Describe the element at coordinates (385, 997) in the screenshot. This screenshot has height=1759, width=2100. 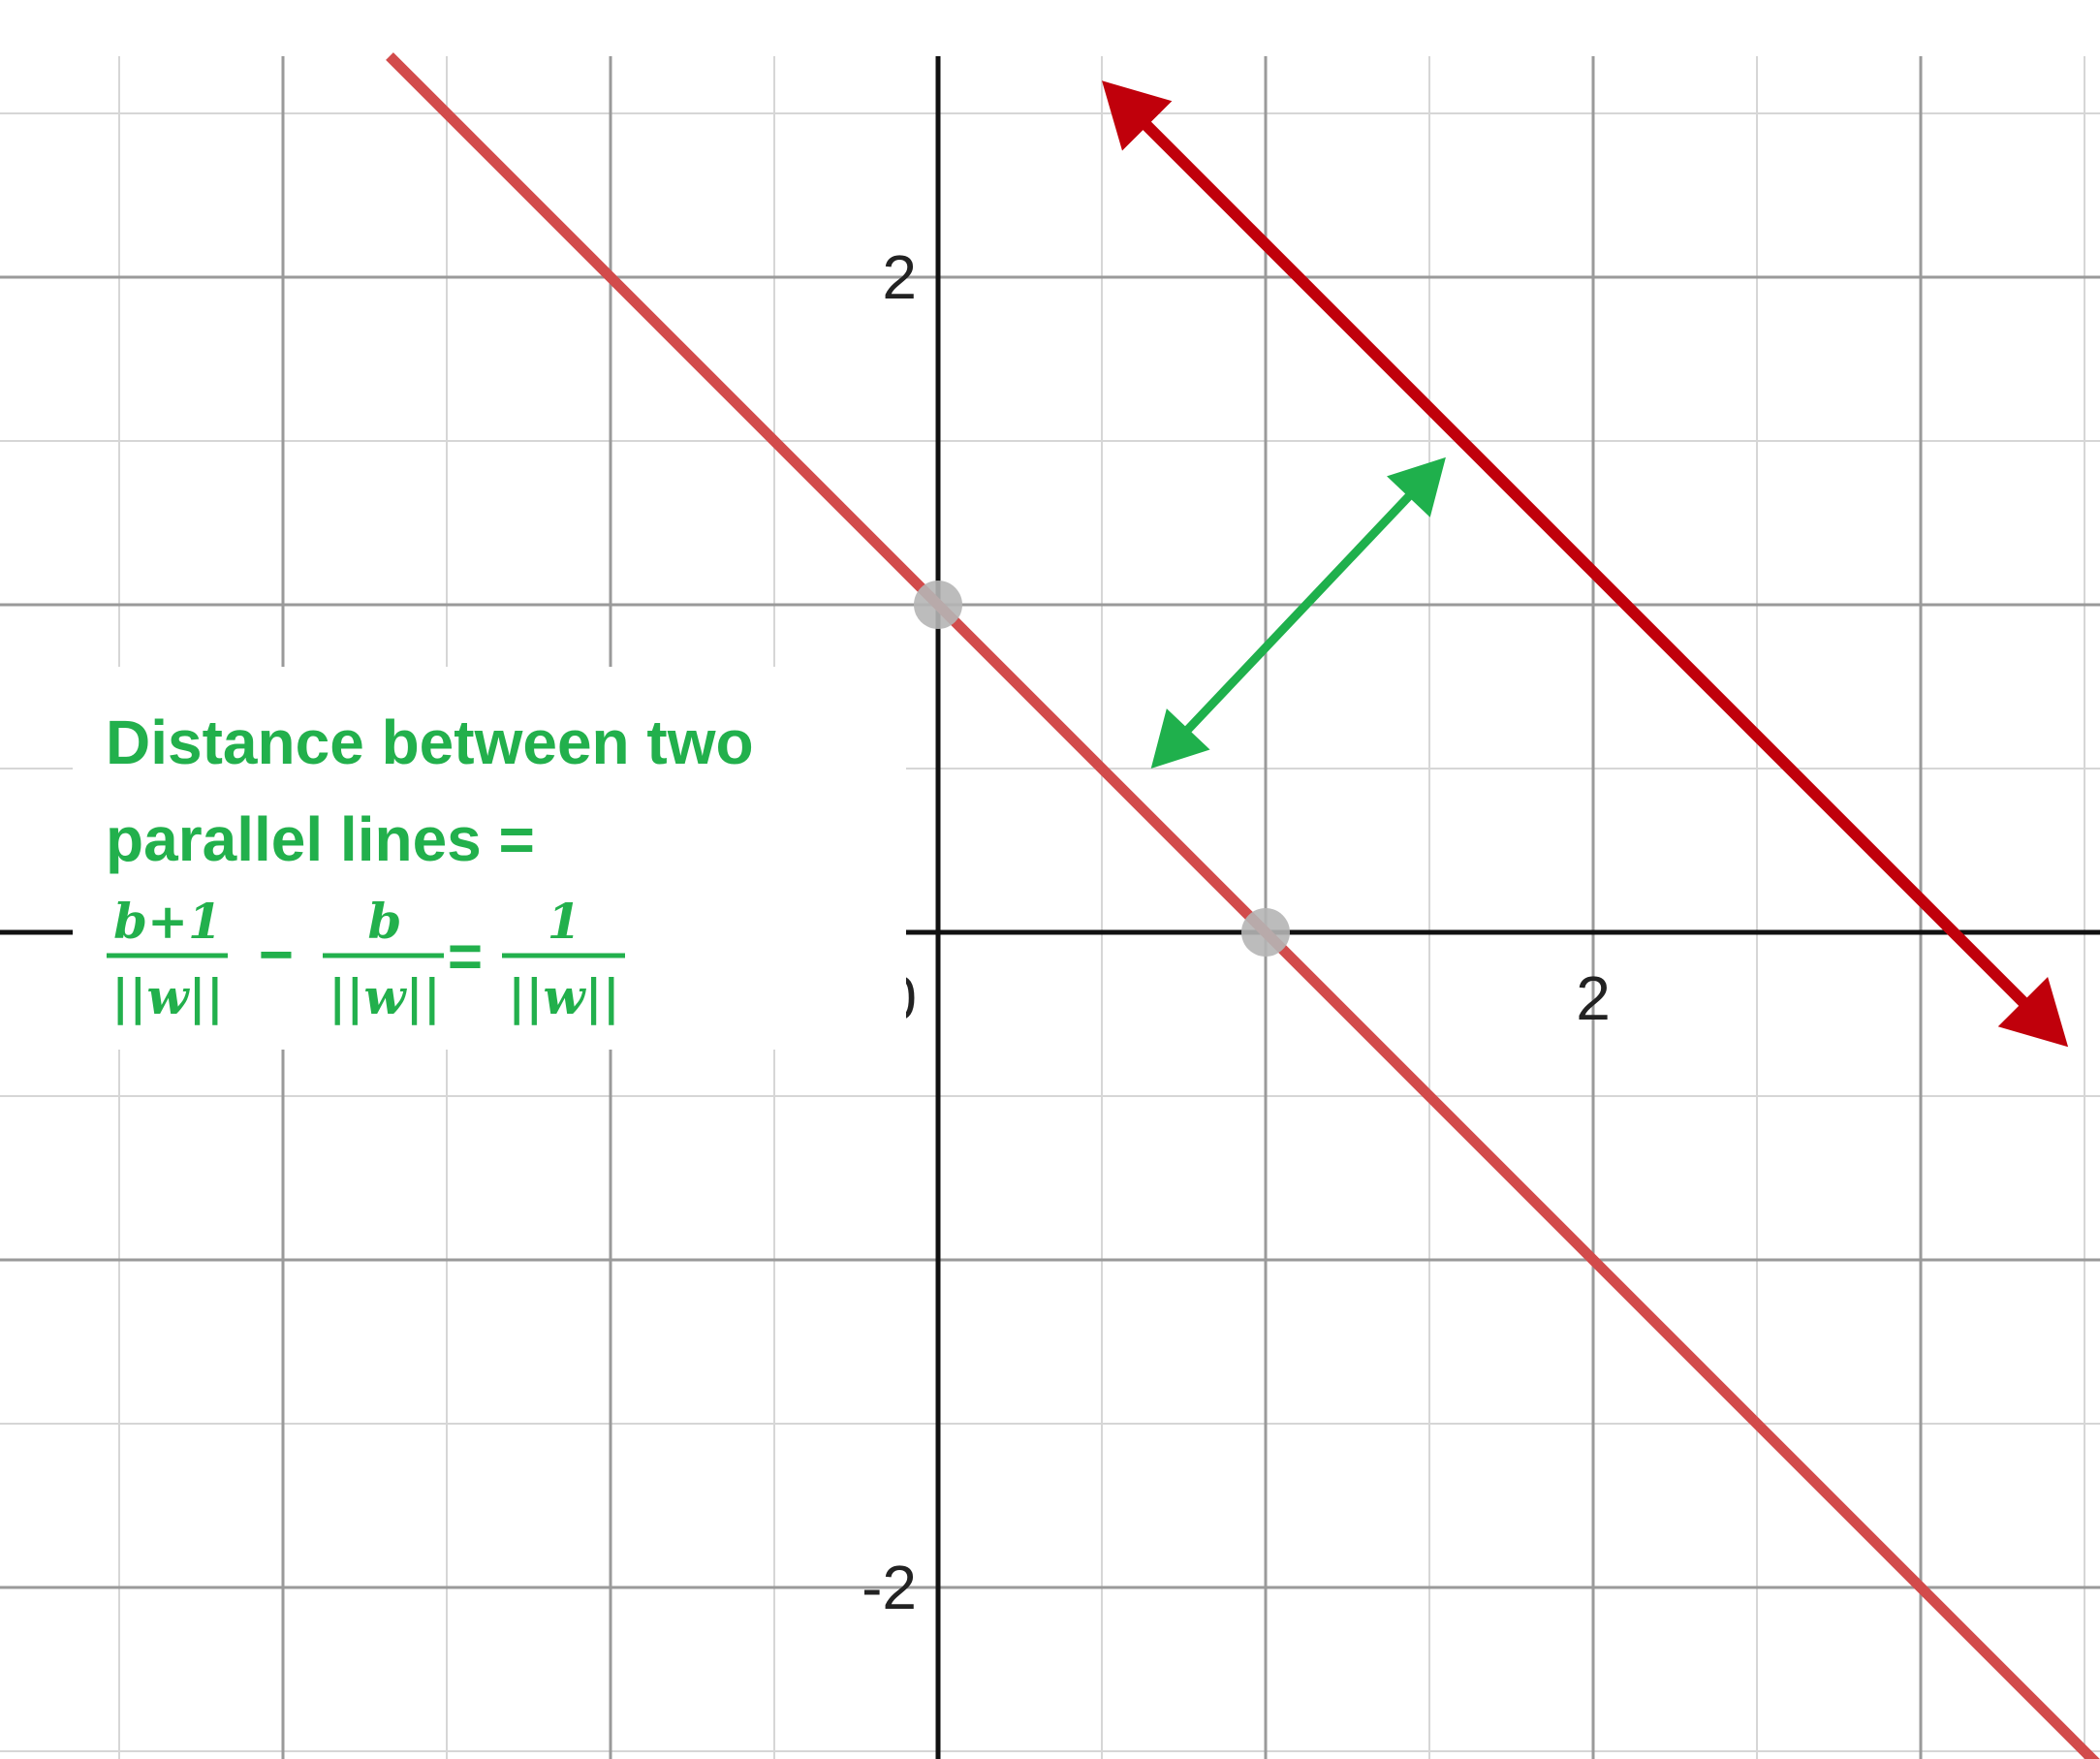
I see `formula-term2-denominator: ||w||` at that location.